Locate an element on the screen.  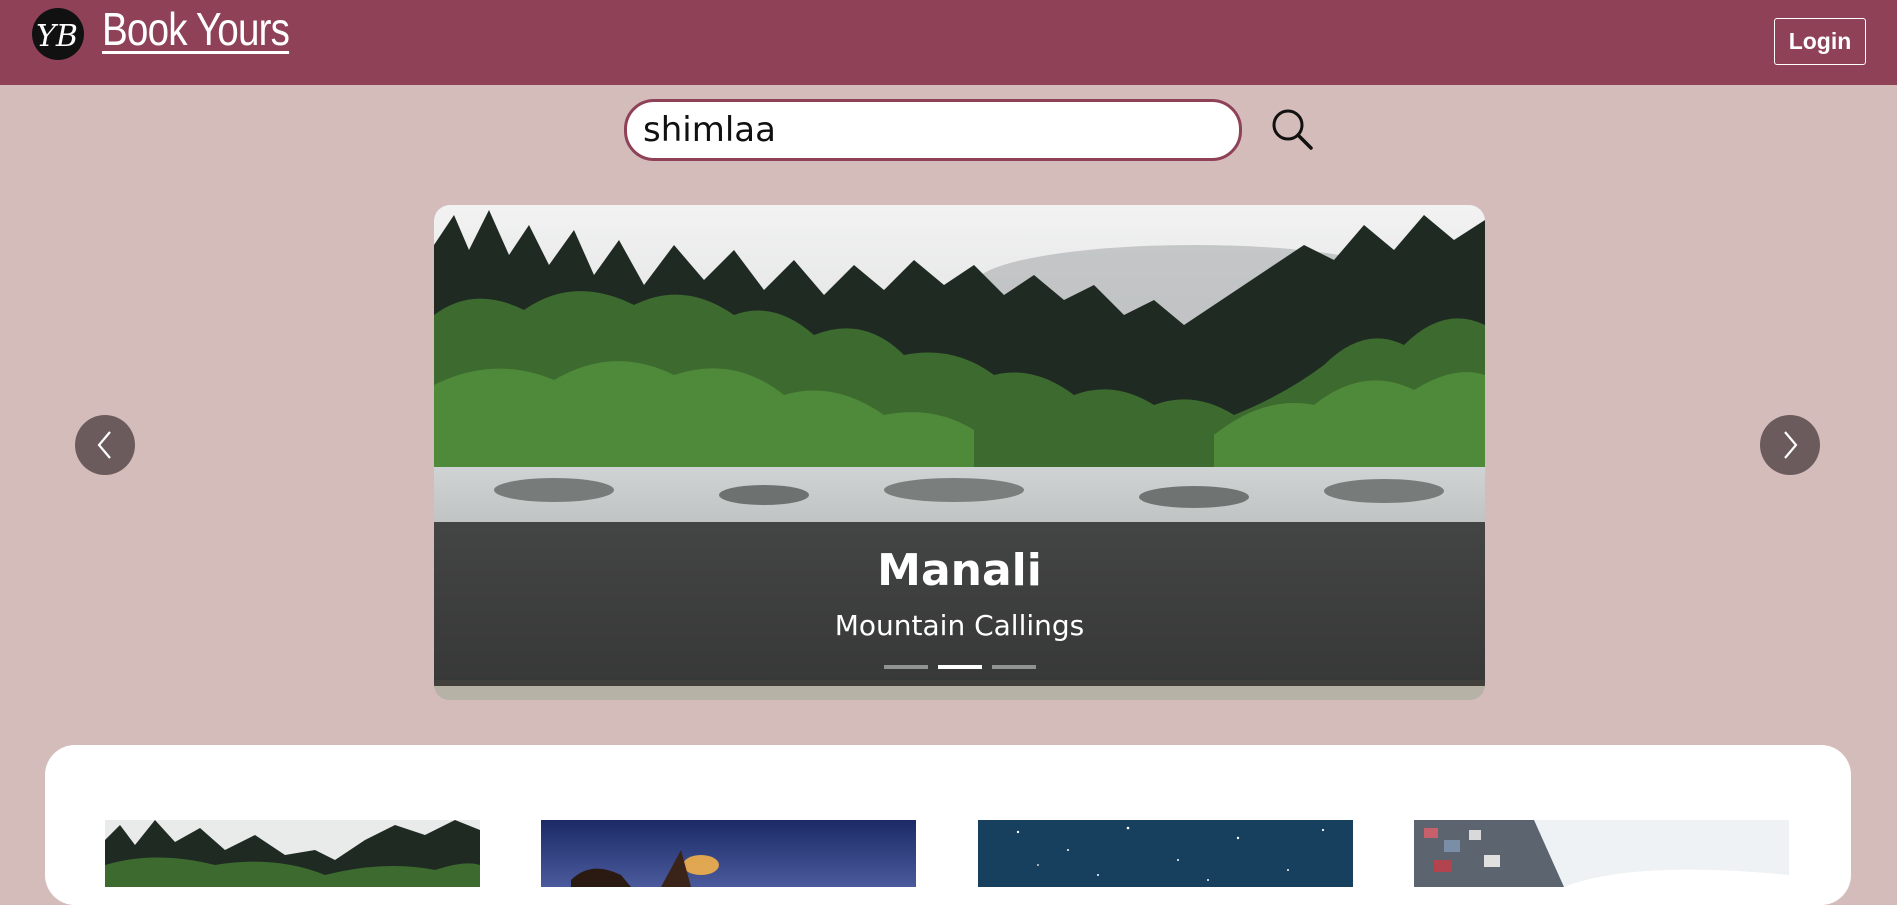
chevron-right-icon is located at coordinates (1791, 445).